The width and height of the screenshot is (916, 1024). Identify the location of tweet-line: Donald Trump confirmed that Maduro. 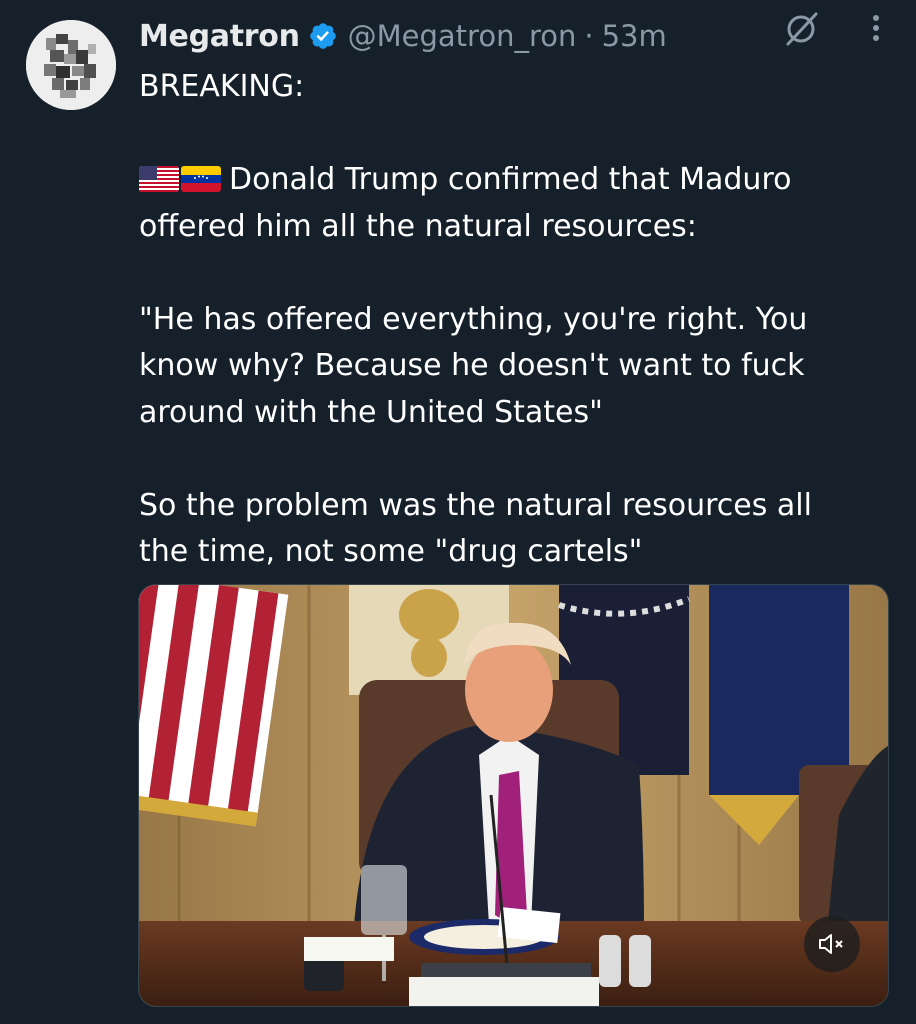
(509, 180).